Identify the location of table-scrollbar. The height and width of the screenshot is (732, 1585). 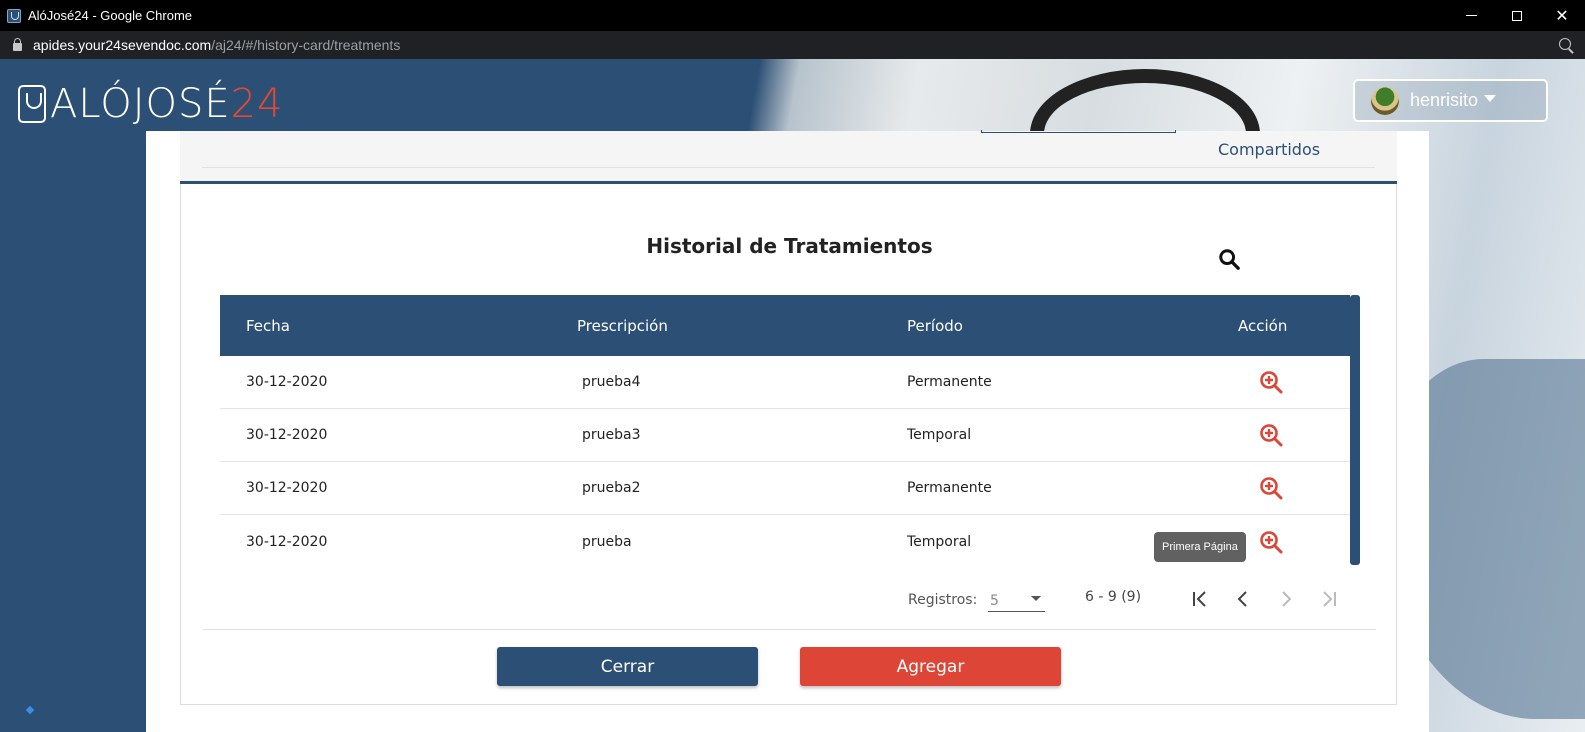
(1355, 430).